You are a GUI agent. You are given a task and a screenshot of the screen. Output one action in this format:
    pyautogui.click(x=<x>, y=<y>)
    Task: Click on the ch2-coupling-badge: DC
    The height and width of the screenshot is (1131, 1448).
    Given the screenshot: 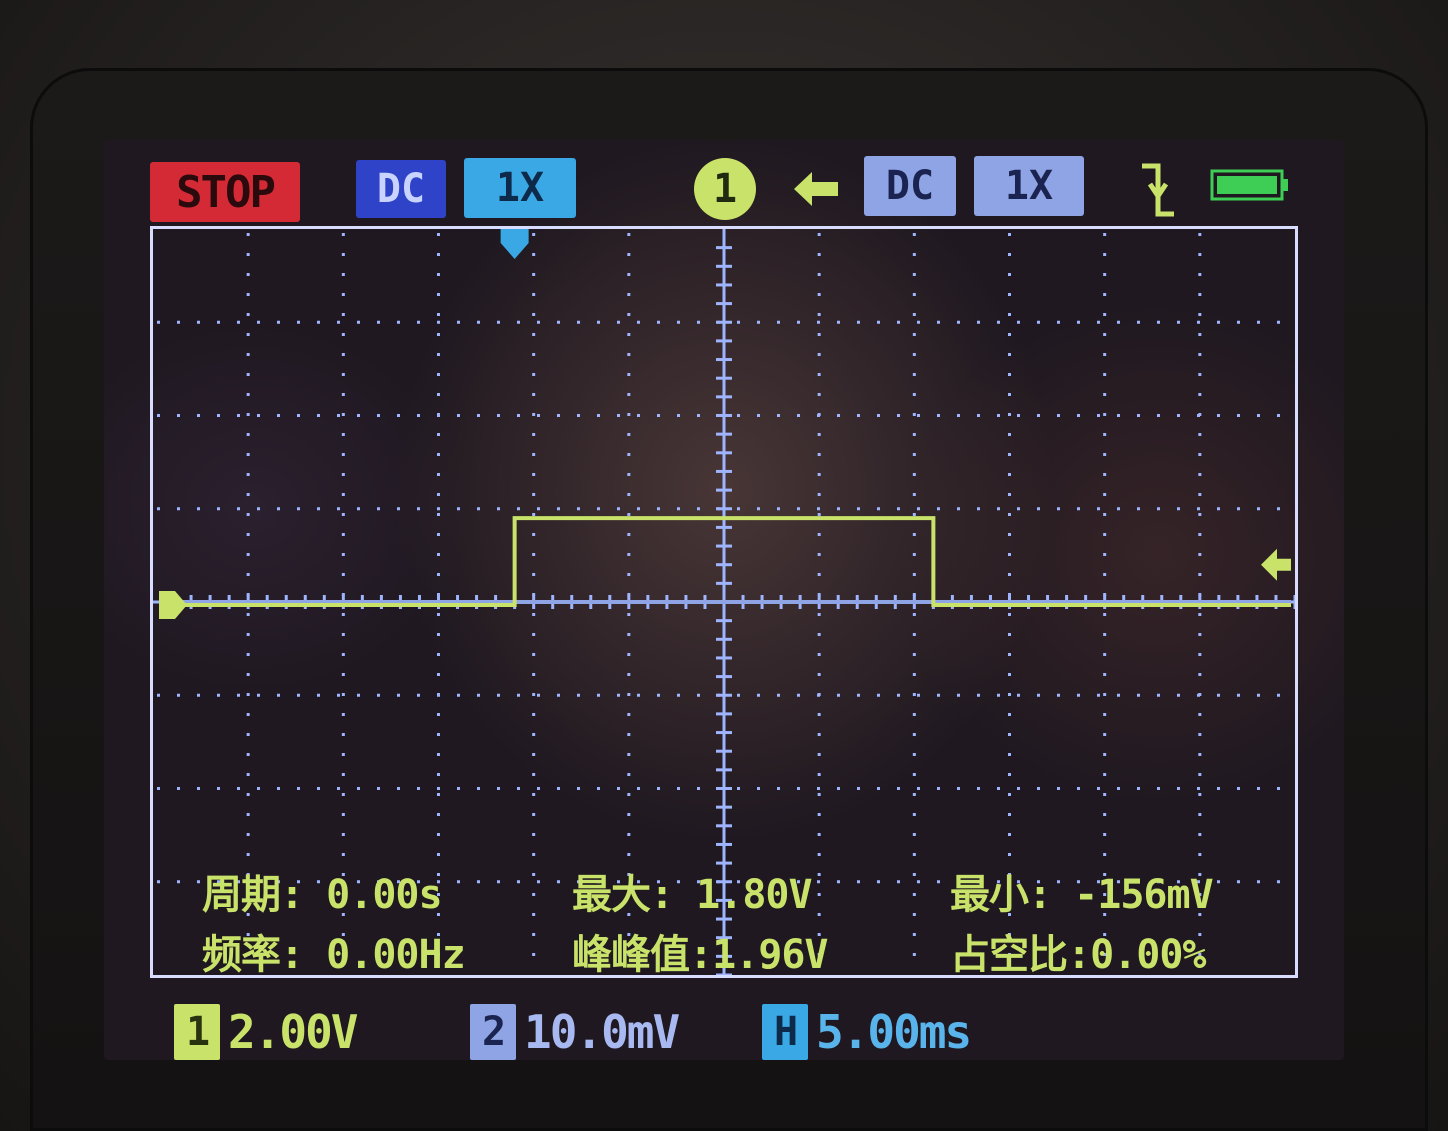 What is the action you would take?
    pyautogui.click(x=910, y=186)
    